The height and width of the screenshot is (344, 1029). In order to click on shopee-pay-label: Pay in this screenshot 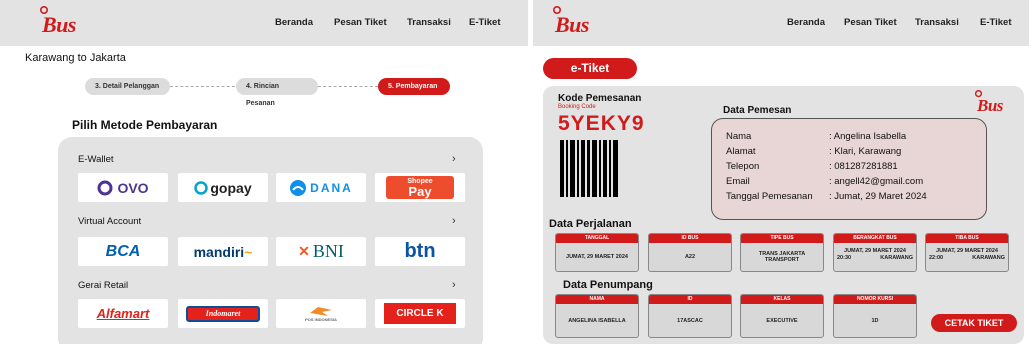, I will do `click(420, 191)`.